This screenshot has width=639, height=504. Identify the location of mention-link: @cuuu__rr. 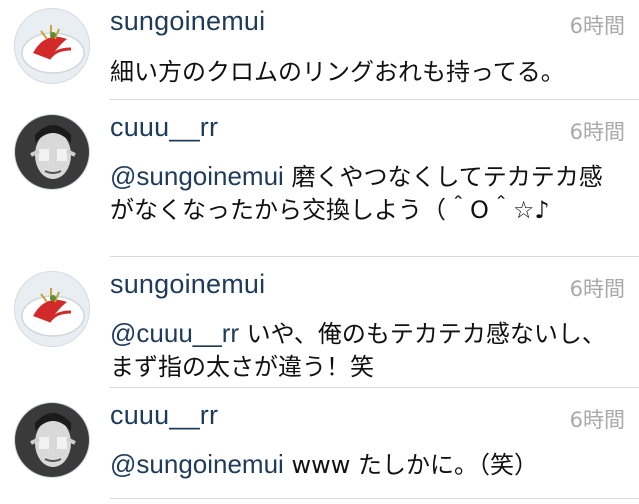
(174, 333).